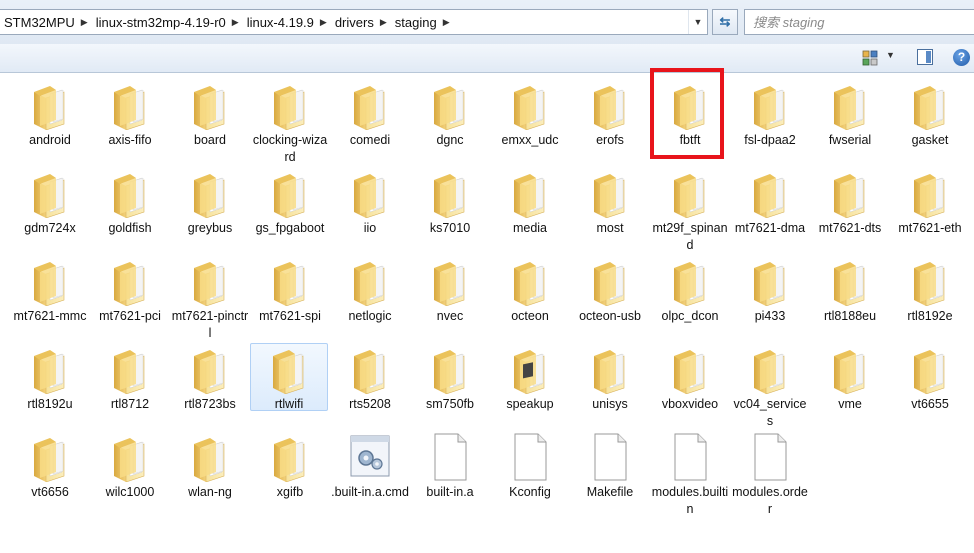 This screenshot has width=974, height=553. I want to click on folder-item: emxx_udc, so click(530, 114).